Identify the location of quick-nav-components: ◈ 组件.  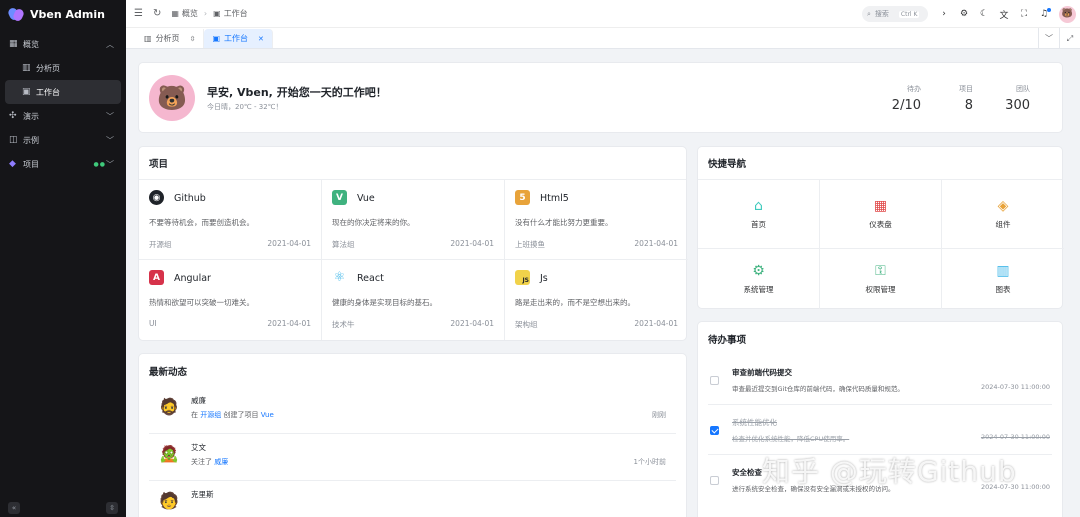
(1003, 214).